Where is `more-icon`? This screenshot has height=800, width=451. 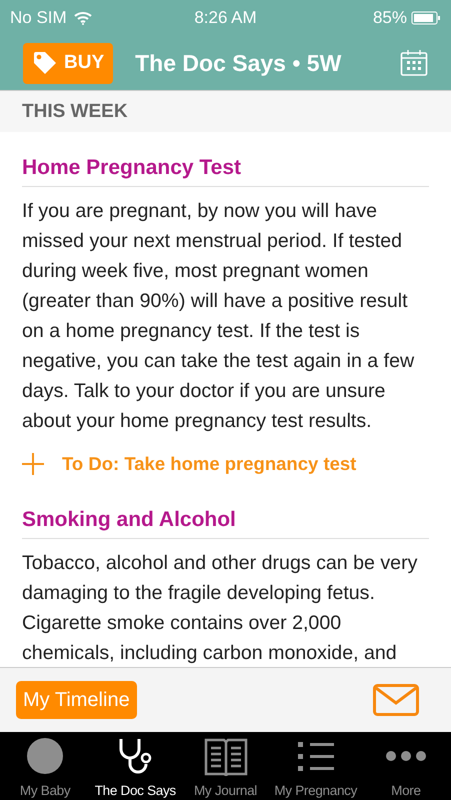 more-icon is located at coordinates (405, 756).